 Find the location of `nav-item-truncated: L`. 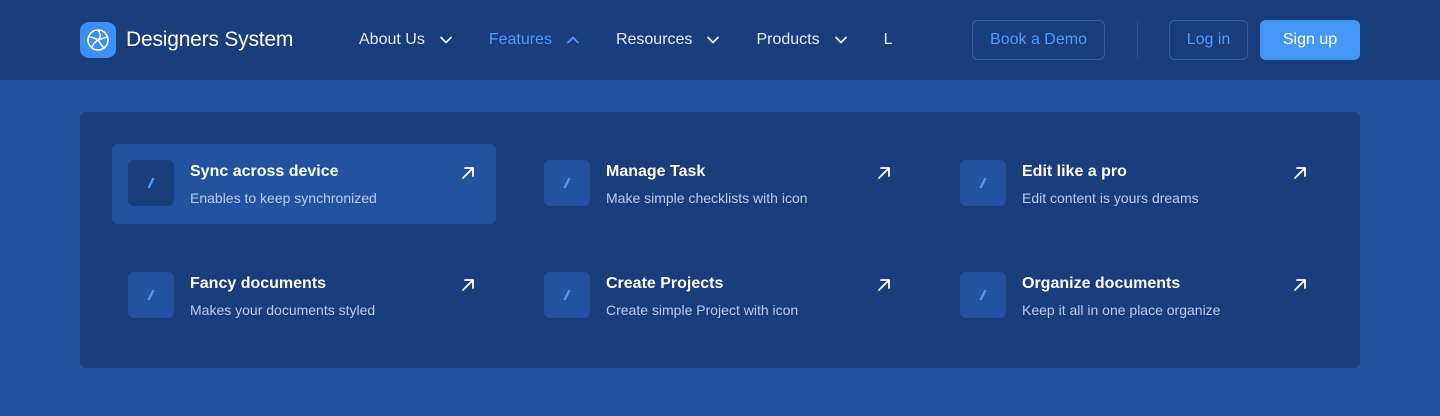

nav-item-truncated: L is located at coordinates (888, 40).